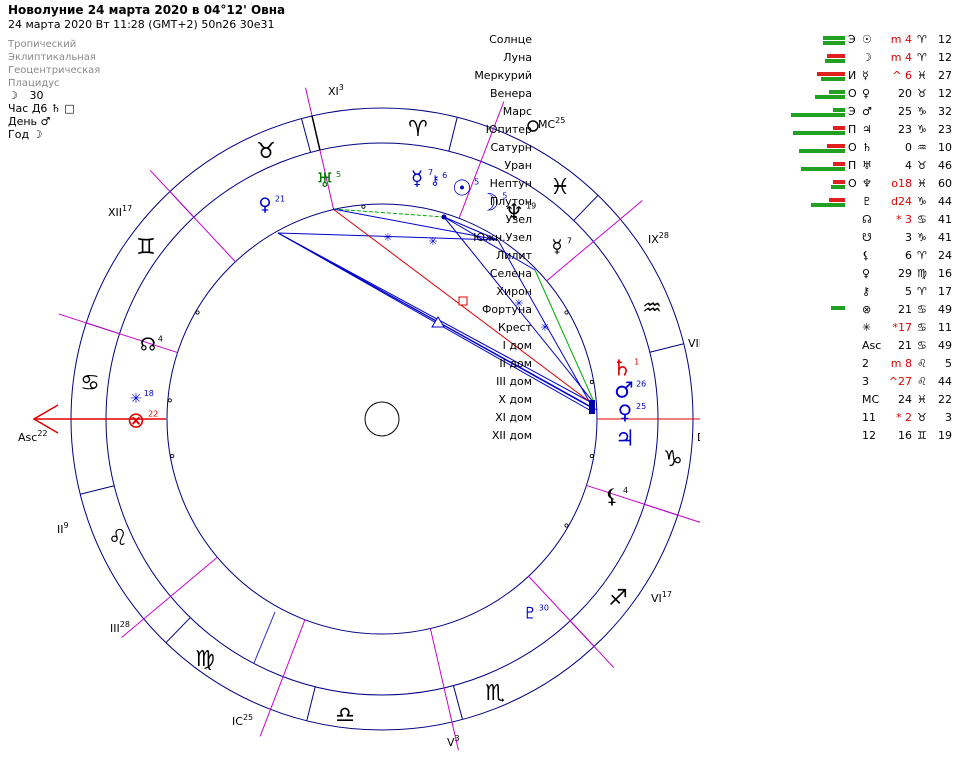 This screenshot has width=957, height=777. I want to click on row-glyph: 2, so click(865, 363).